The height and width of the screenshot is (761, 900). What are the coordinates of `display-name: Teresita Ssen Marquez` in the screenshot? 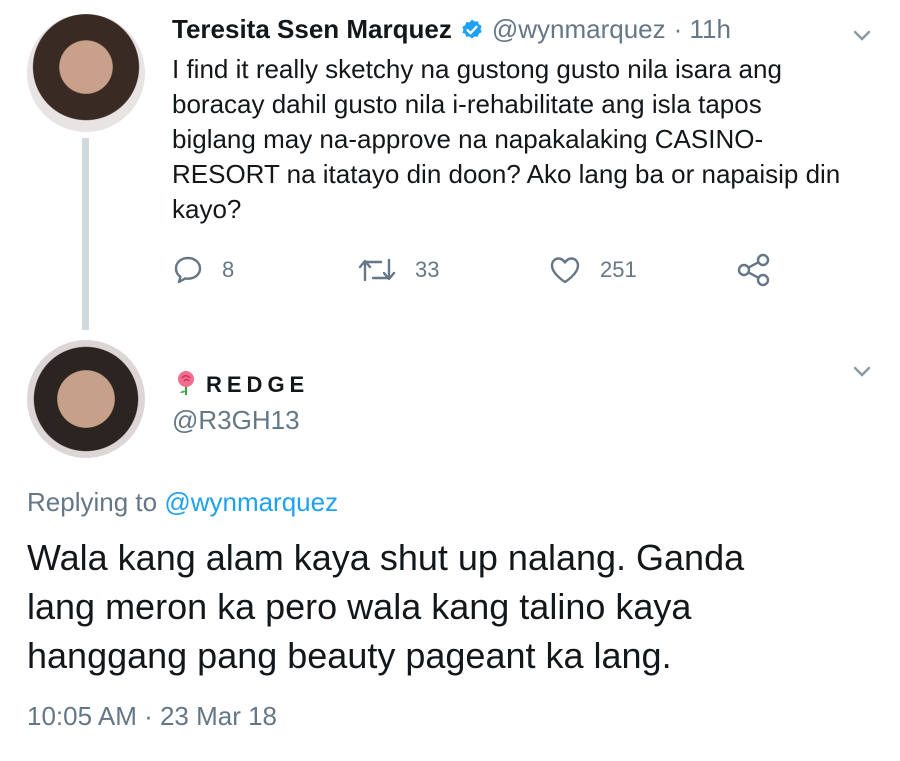 It's located at (312, 29).